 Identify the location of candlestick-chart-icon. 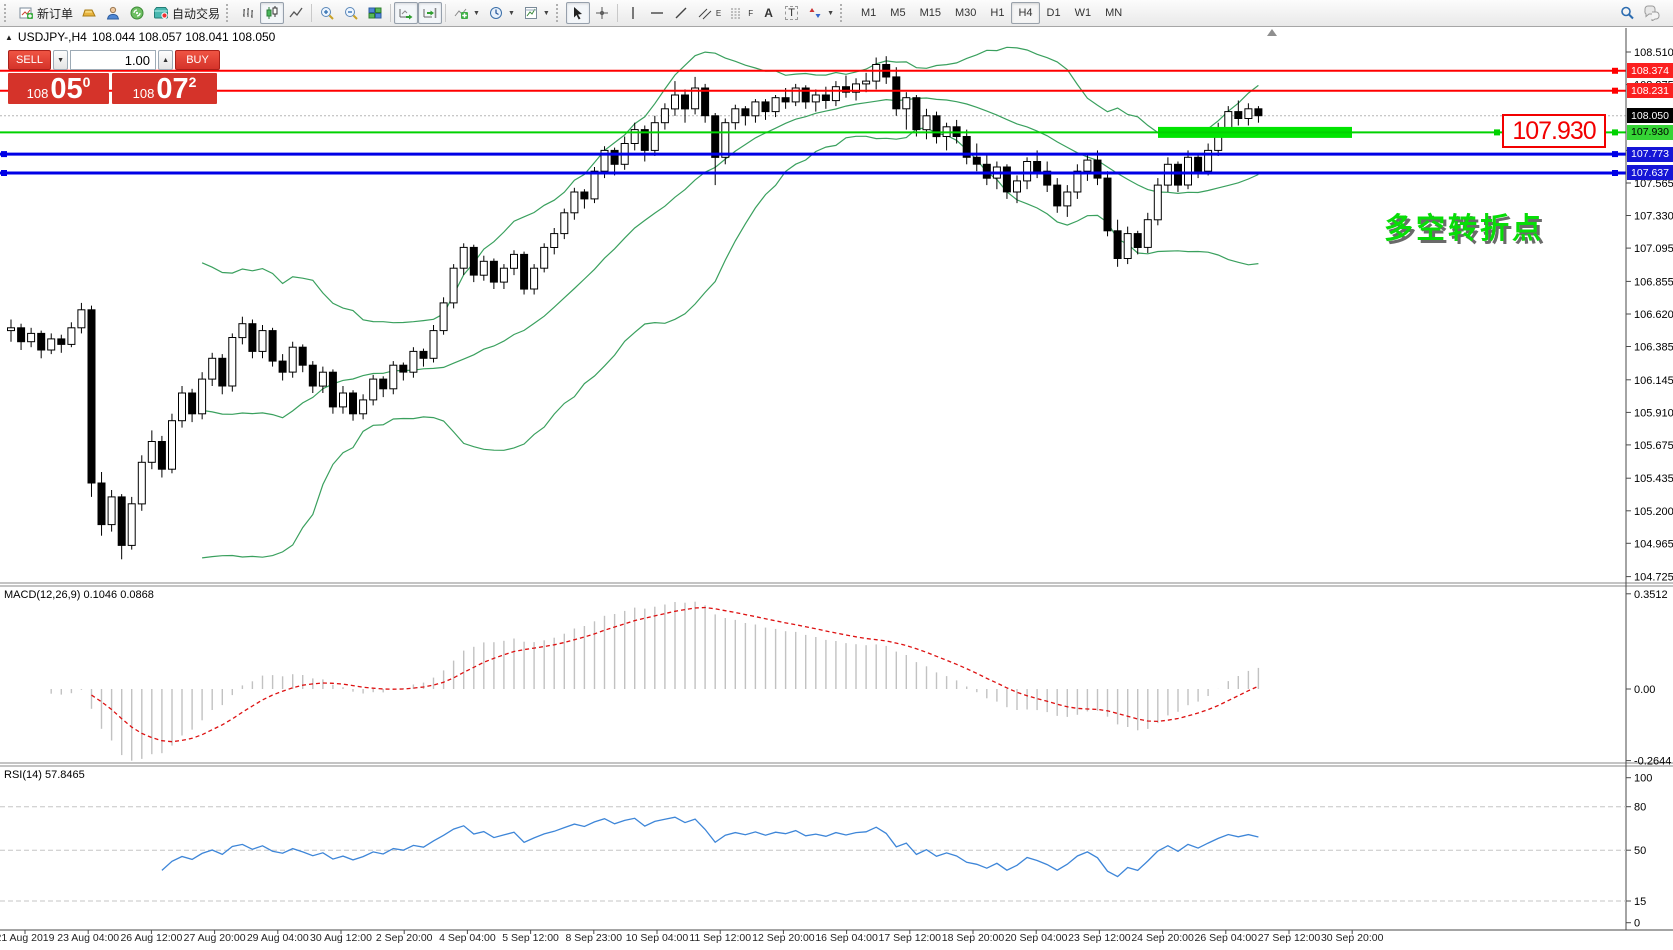
(272, 13).